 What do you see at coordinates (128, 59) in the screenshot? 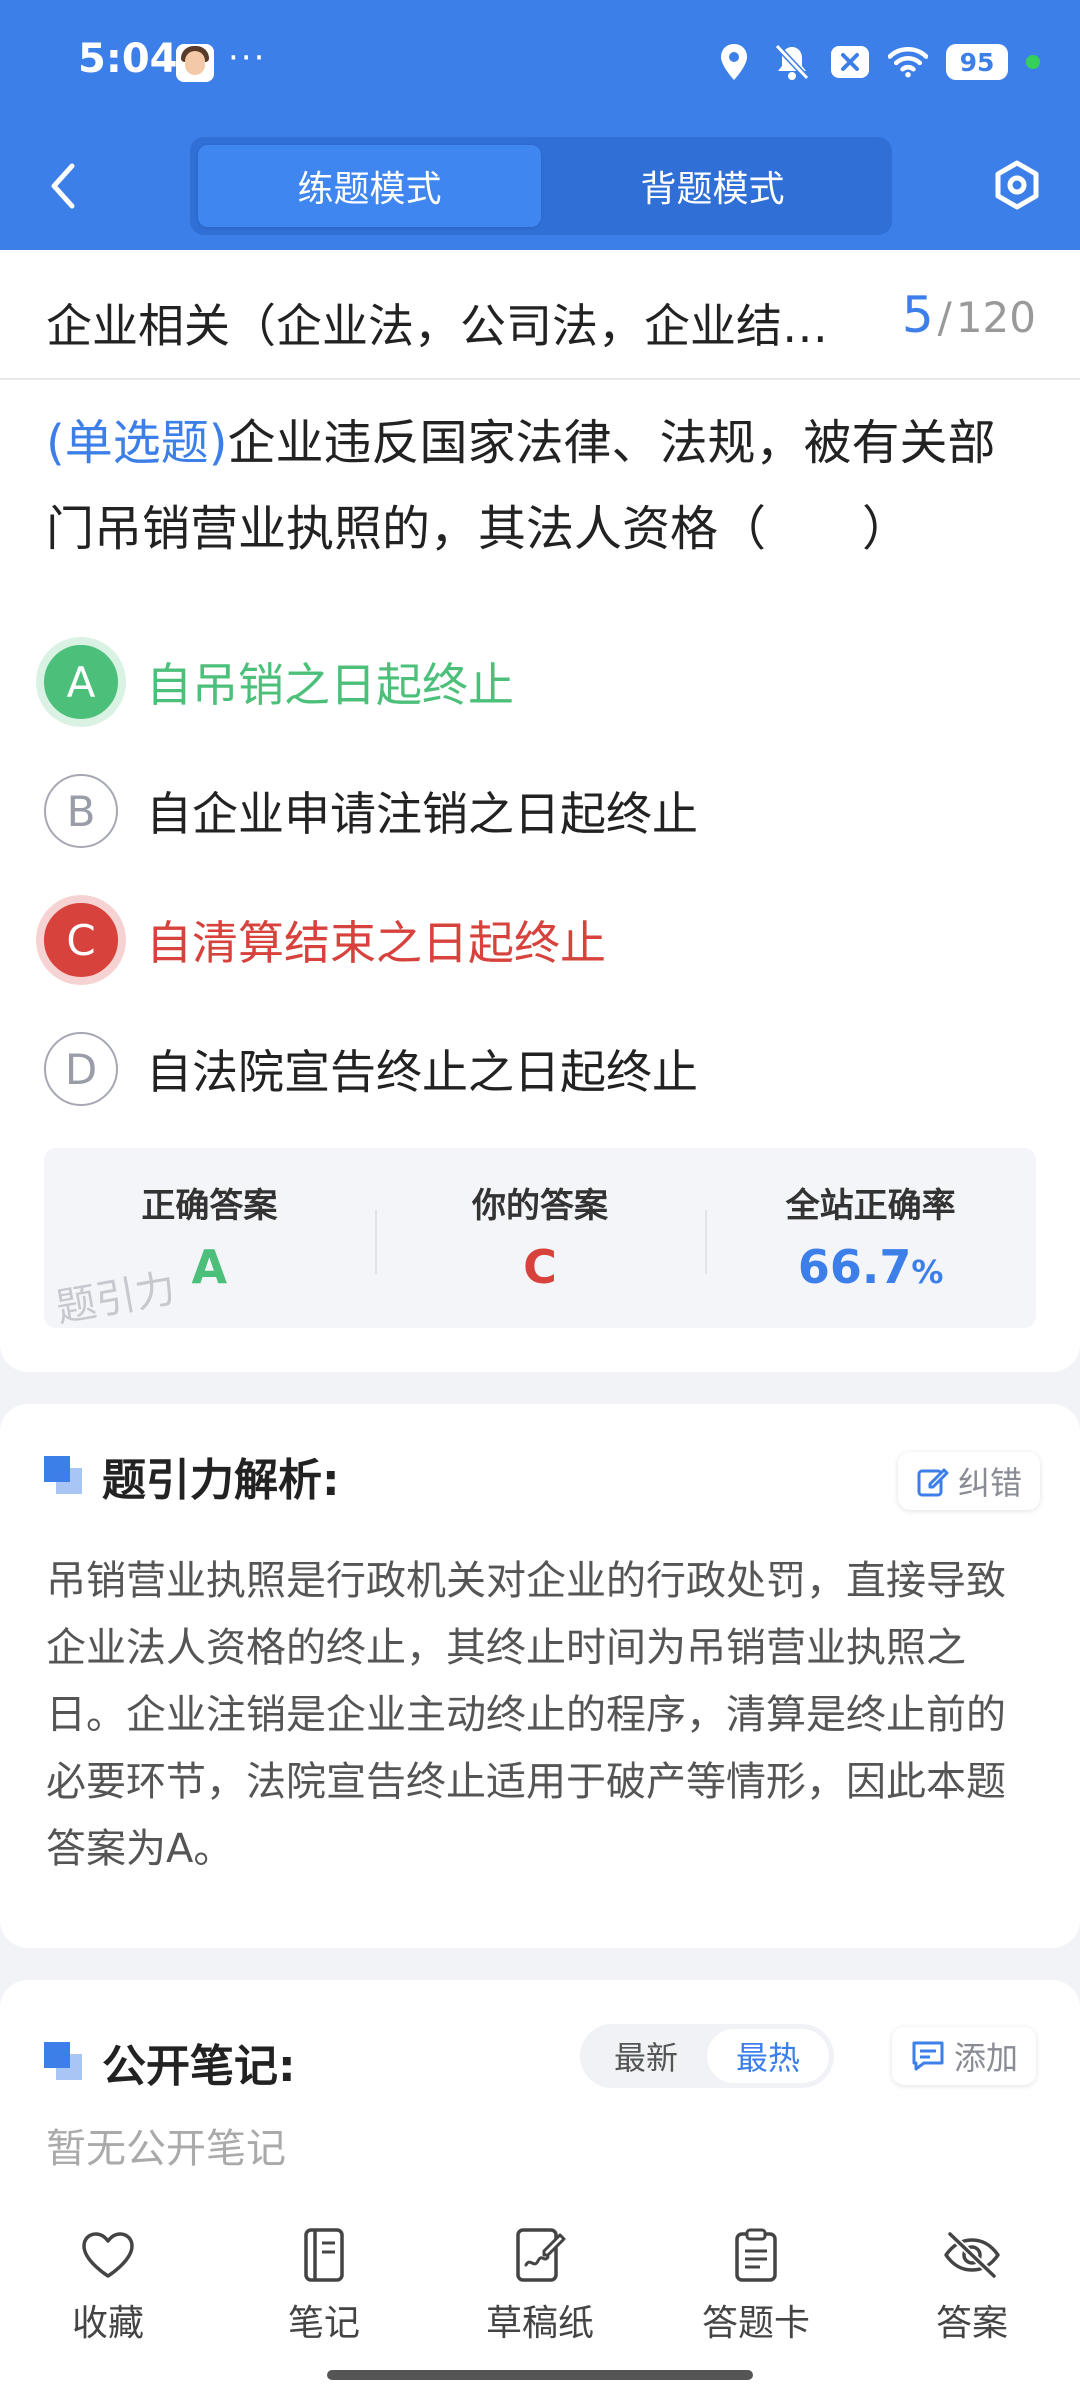
I see `status-time: 5:04` at bounding box center [128, 59].